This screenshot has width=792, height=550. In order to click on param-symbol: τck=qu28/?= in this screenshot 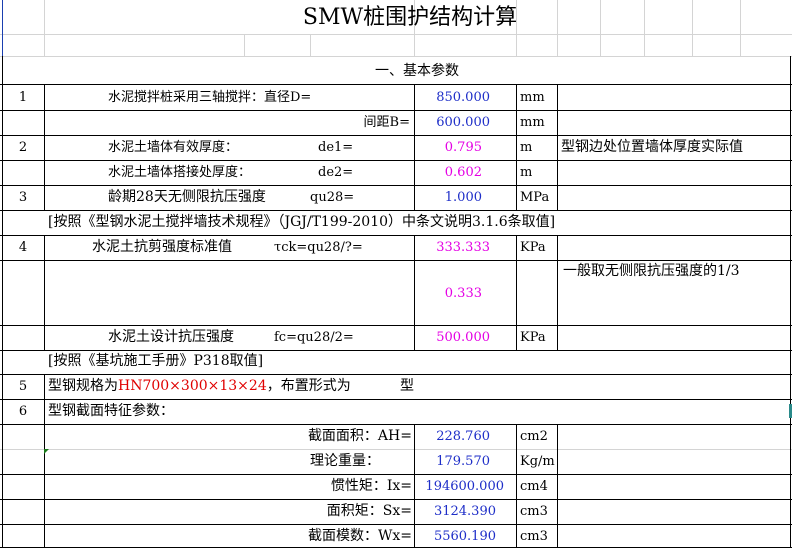, I will do `click(318, 247)`.